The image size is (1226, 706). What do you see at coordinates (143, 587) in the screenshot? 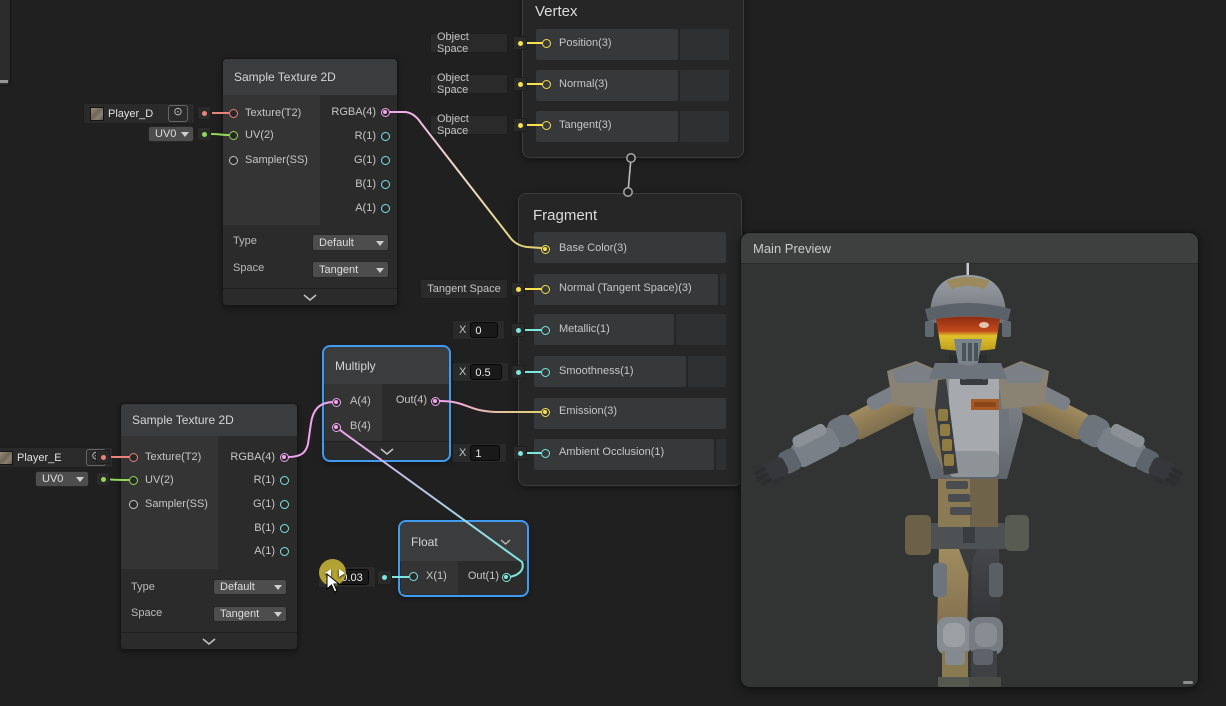
I see `type-label: Type` at bounding box center [143, 587].